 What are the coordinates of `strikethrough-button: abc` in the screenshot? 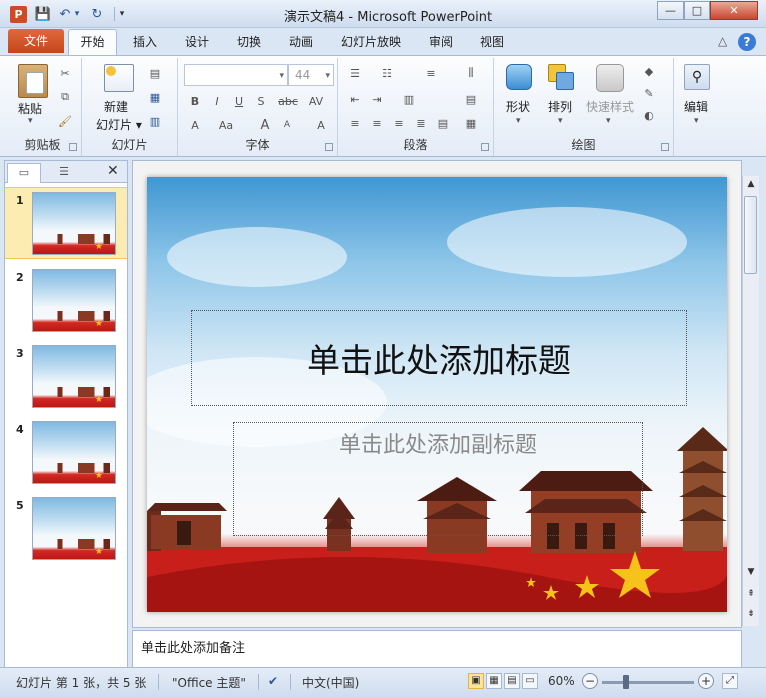 It's located at (288, 101).